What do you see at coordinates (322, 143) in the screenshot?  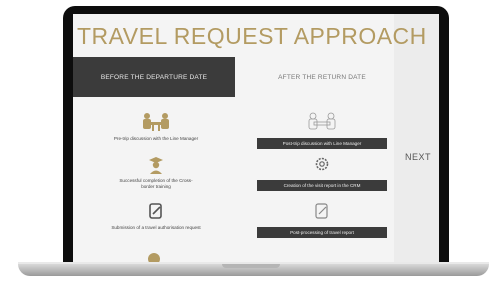 I see `after-step-1-label: Post-trip discussion with Line Manager` at bounding box center [322, 143].